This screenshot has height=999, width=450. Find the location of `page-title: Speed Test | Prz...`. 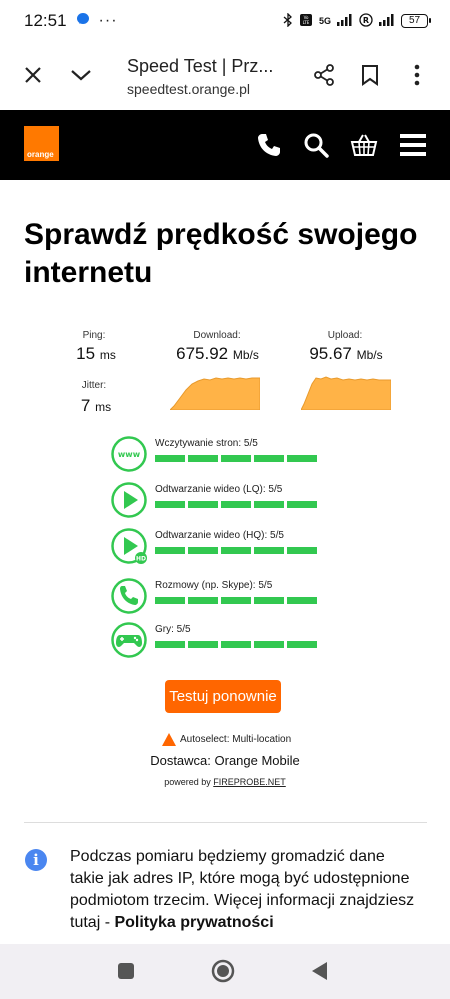

page-title: Speed Test | Prz... is located at coordinates (200, 66).